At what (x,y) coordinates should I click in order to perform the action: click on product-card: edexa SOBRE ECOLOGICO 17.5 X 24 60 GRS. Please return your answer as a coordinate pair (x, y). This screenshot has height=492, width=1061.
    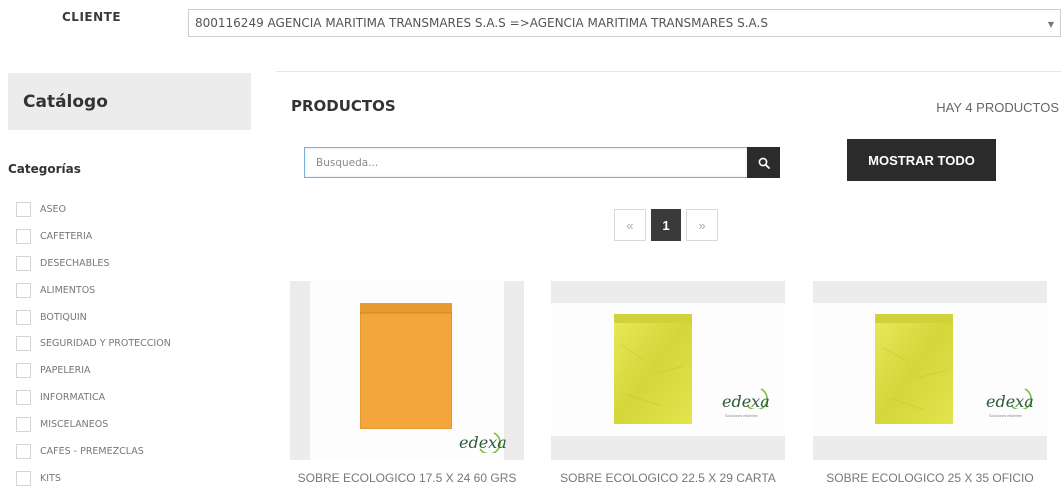
    Looking at the image, I should click on (407, 383).